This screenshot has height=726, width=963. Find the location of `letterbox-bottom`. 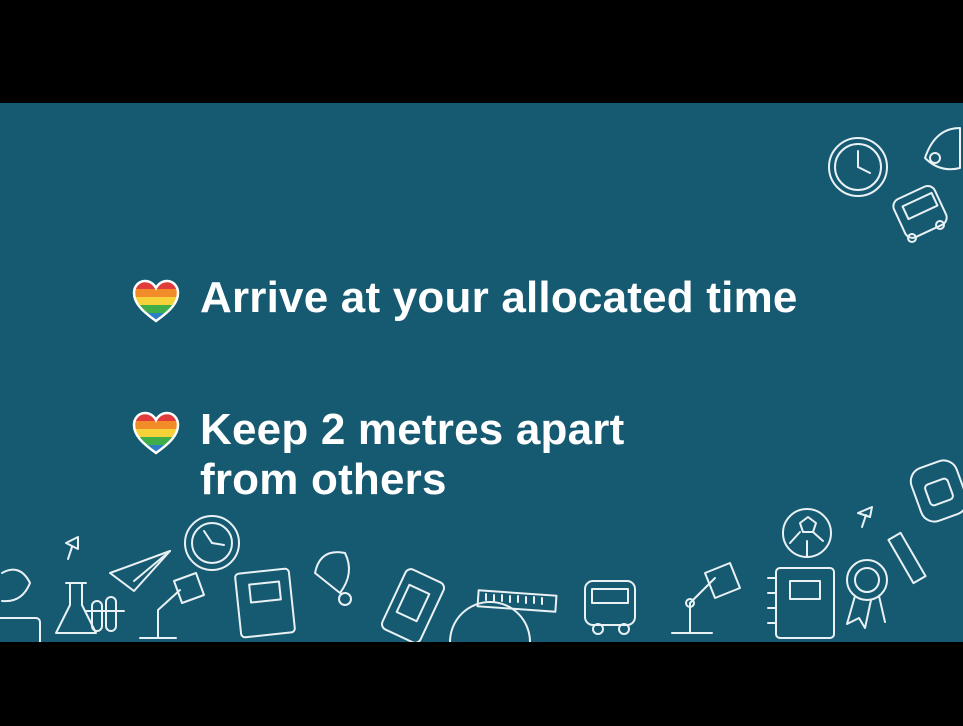

letterbox-bottom is located at coordinates (481, 684).